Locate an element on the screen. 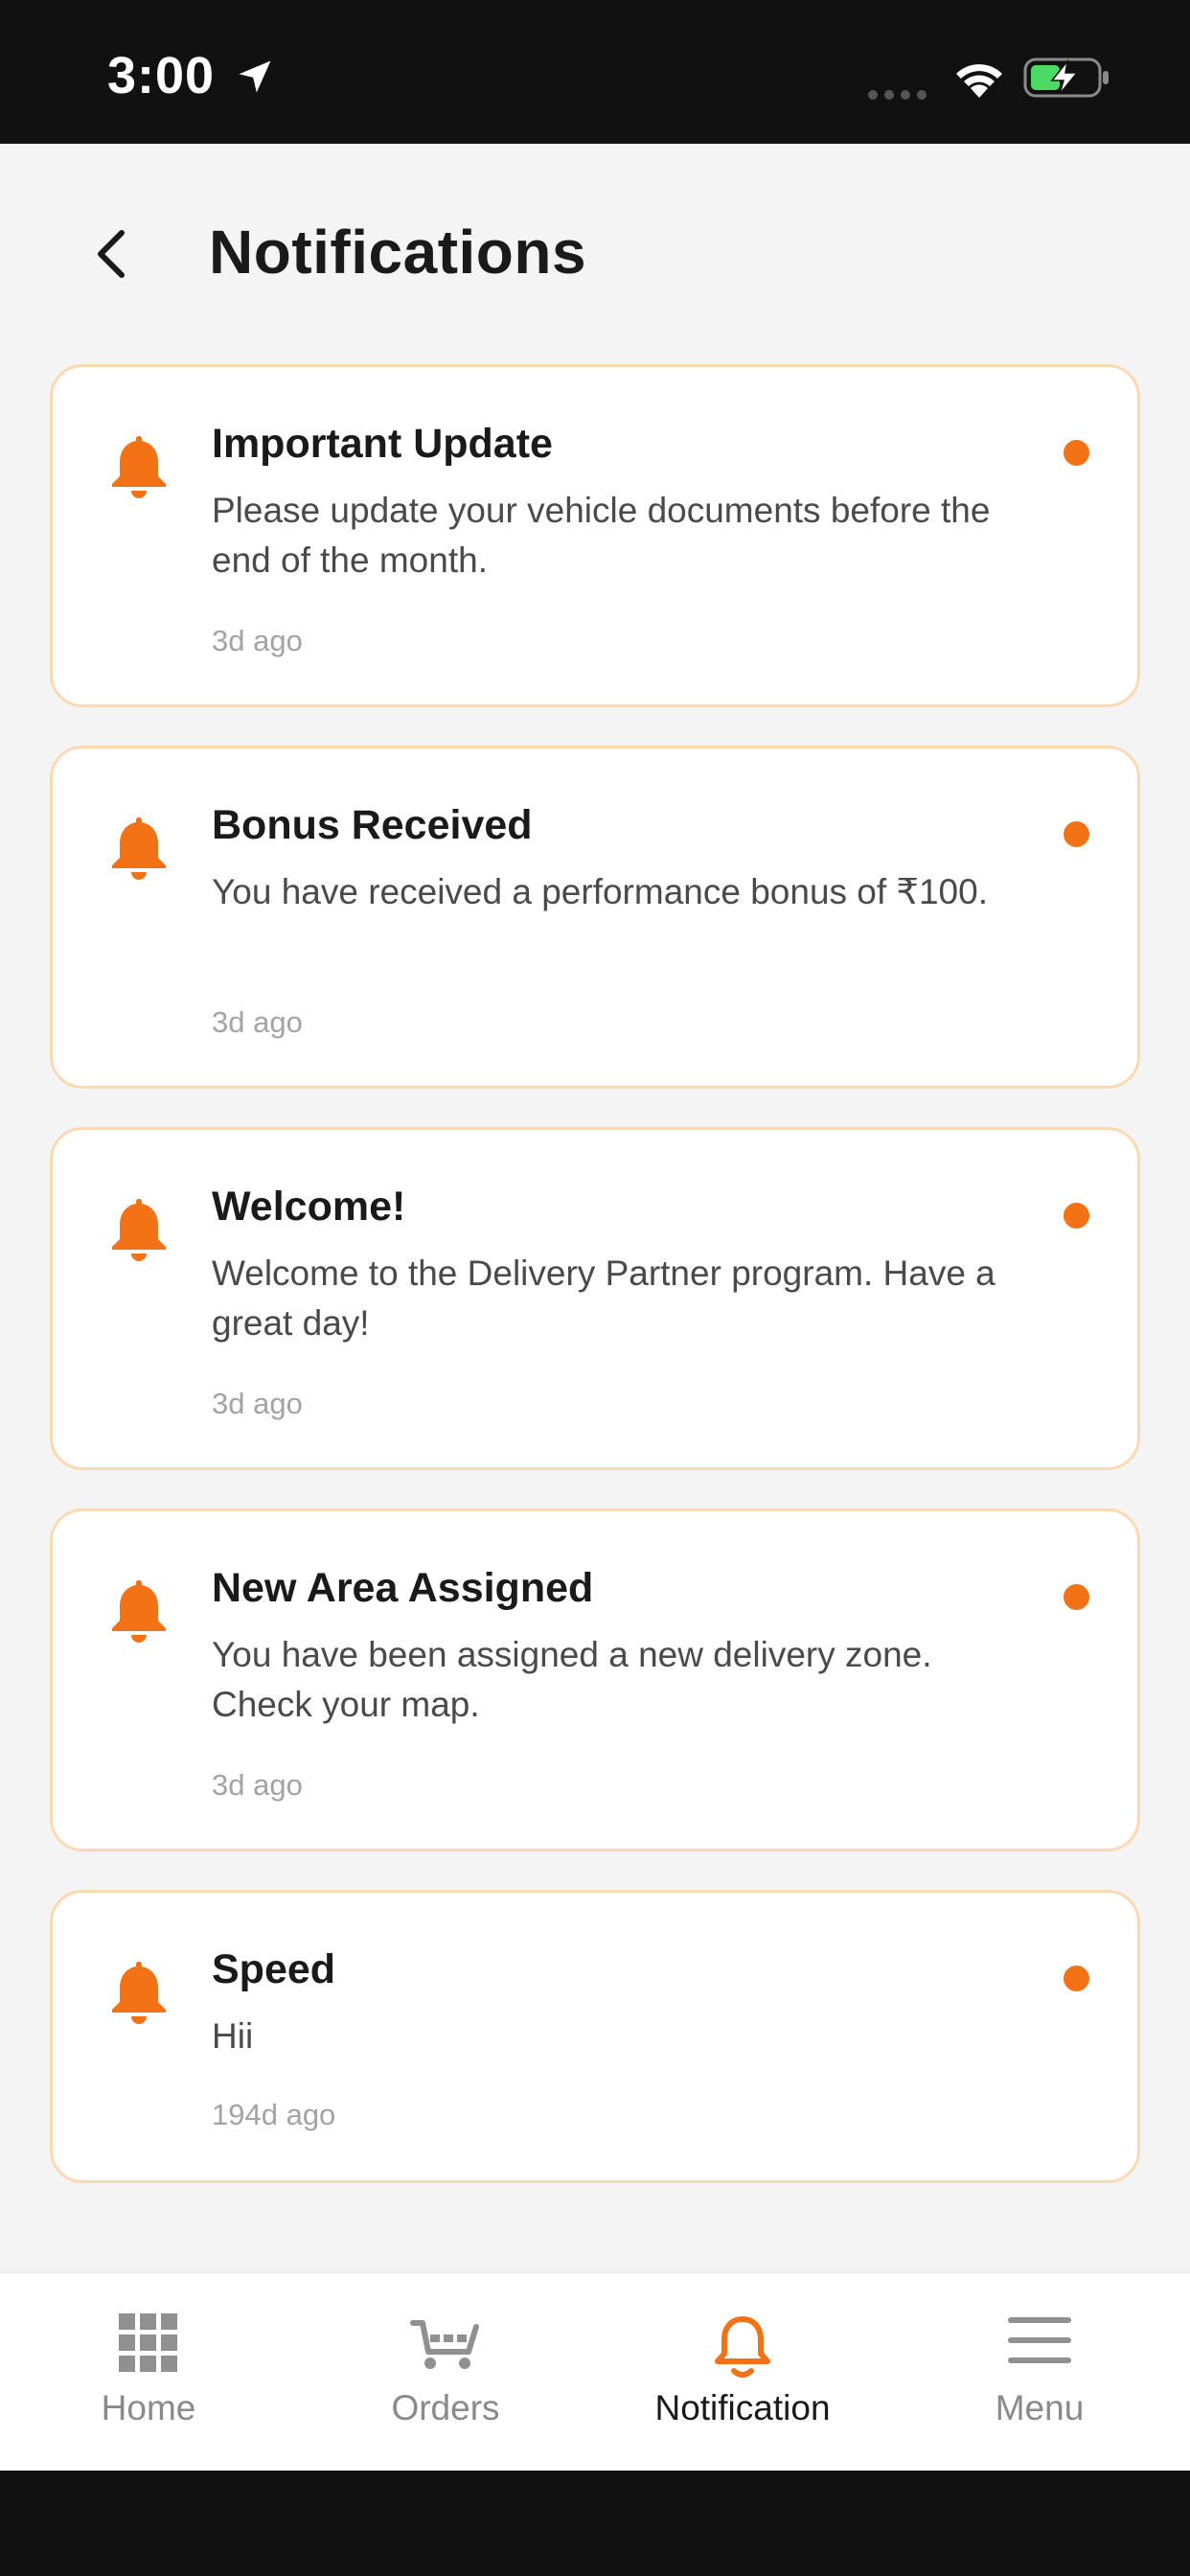 The image size is (1190, 2576). bottom-nav: Home Orders Notification Menu is located at coordinates (595, 2371).